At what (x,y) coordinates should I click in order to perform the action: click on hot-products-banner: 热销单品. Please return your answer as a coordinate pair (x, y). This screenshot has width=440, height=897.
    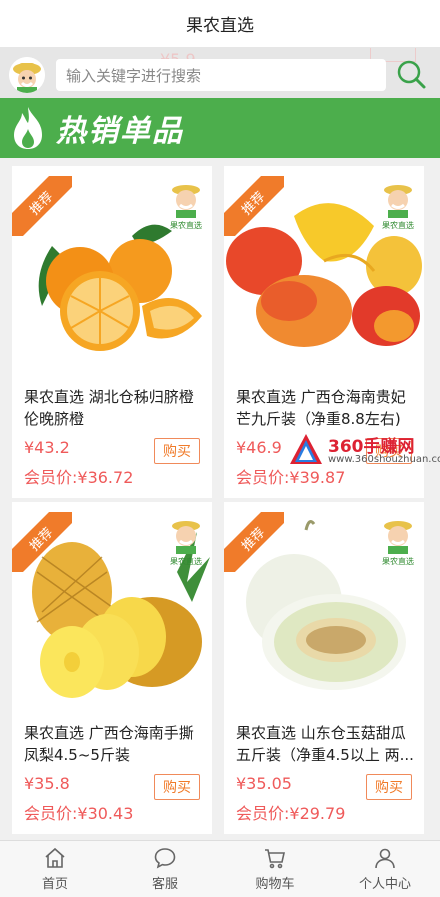
    Looking at the image, I should click on (220, 128).